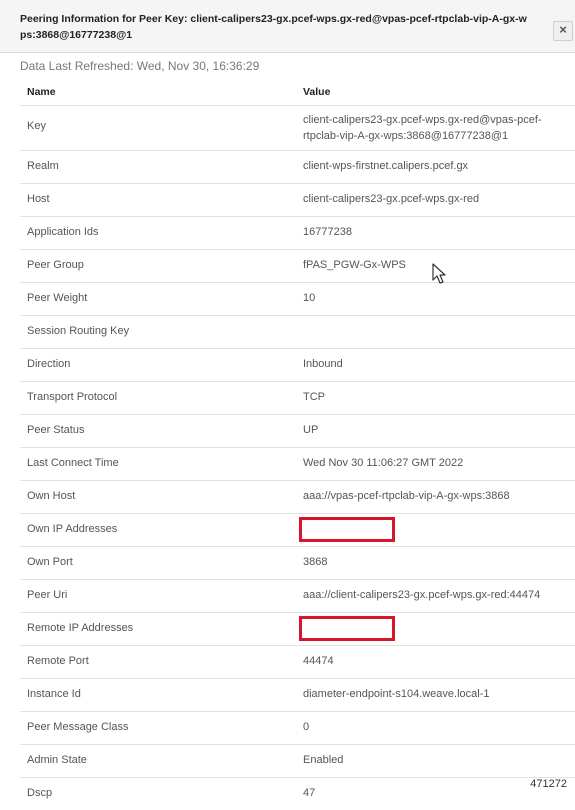 This screenshot has height=810, width=575. I want to click on close-button: ×, so click(563, 31).